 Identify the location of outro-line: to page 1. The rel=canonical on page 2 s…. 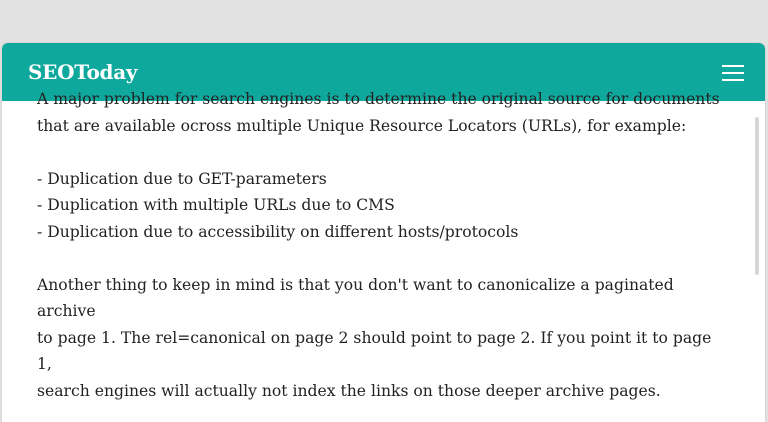
(374, 351).